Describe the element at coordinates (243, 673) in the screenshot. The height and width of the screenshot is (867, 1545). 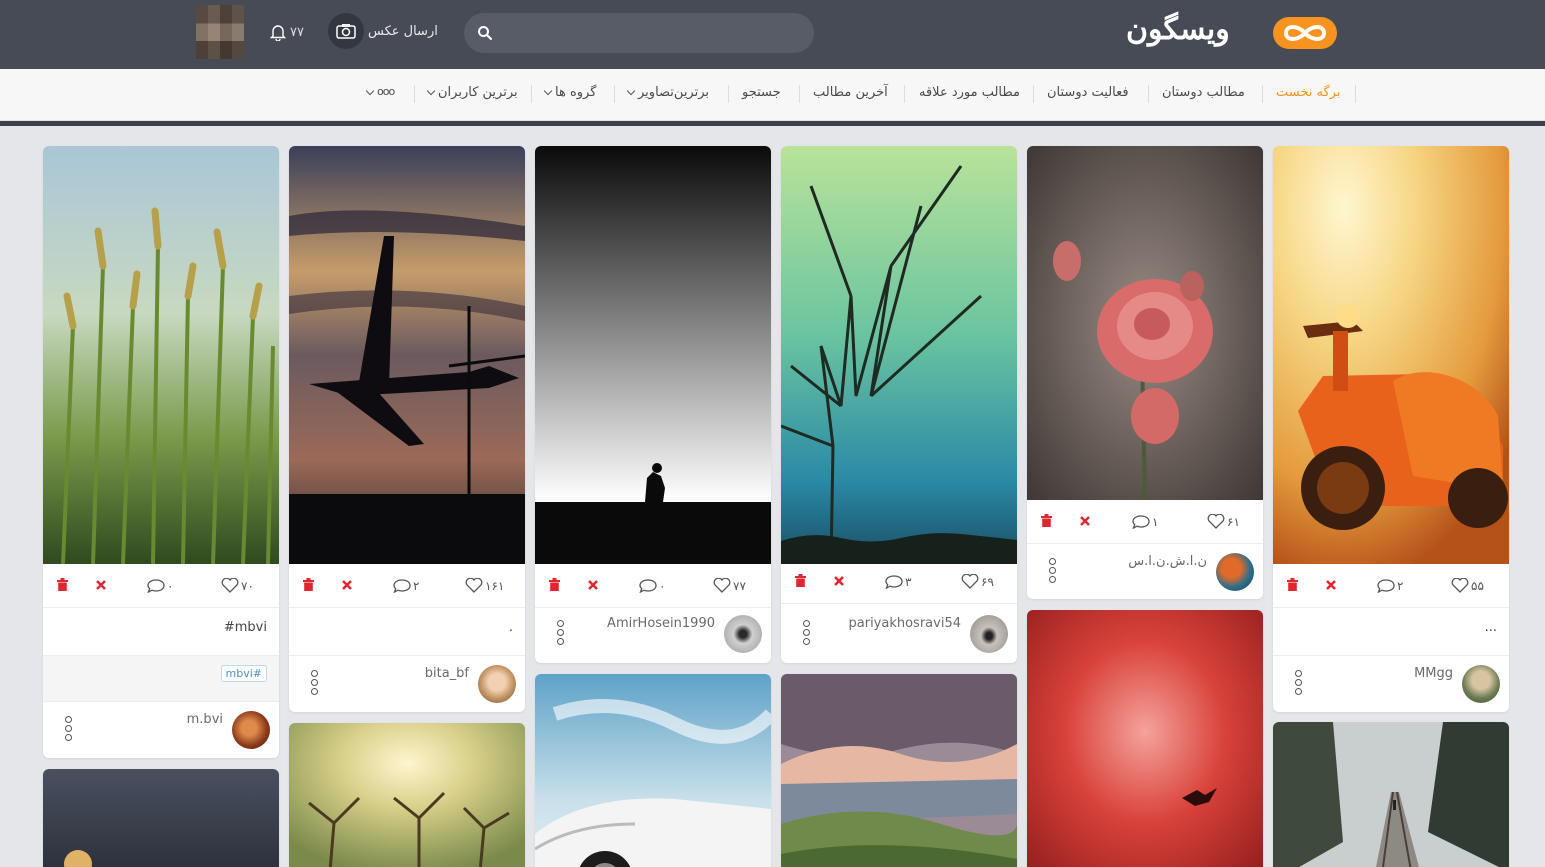
I see `hashtag-link: mbvi#` at that location.